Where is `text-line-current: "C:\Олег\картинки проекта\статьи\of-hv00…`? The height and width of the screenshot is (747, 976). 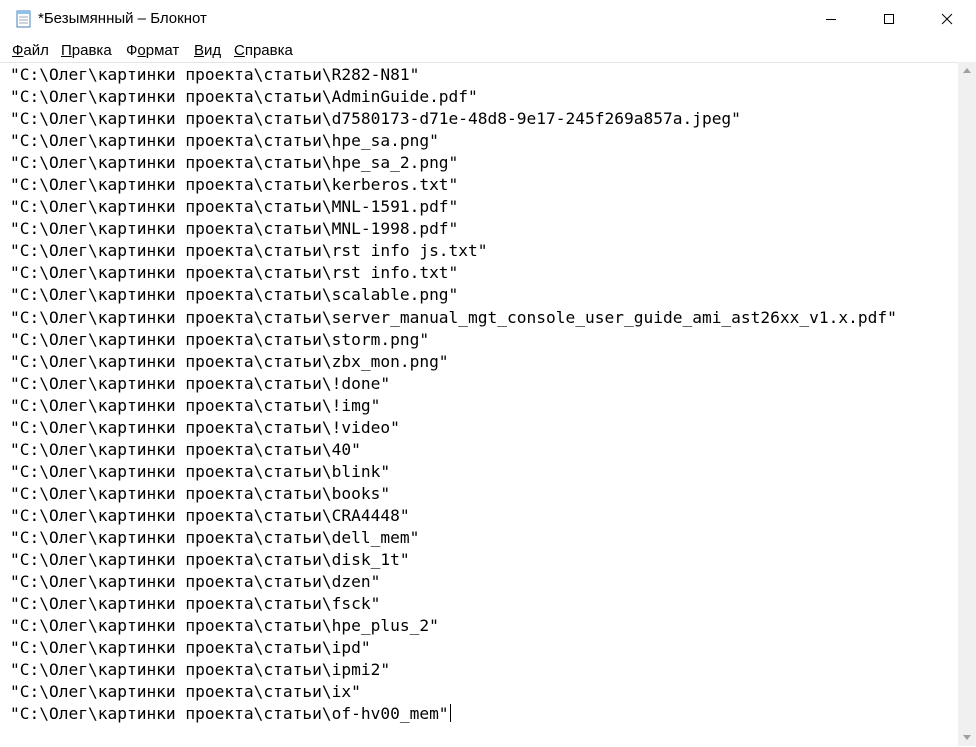 text-line-current: "C:\Олег\картинки проекта\статьи\of-hv00… is located at coordinates (453, 714).